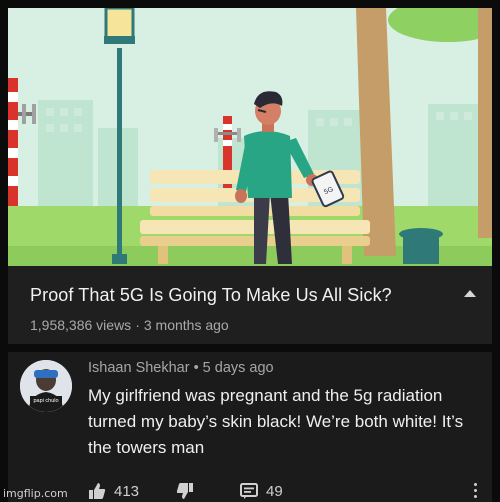 The height and width of the screenshot is (502, 500). Describe the element at coordinates (238, 368) in the screenshot. I see `comment-age: 5 days ago` at that location.